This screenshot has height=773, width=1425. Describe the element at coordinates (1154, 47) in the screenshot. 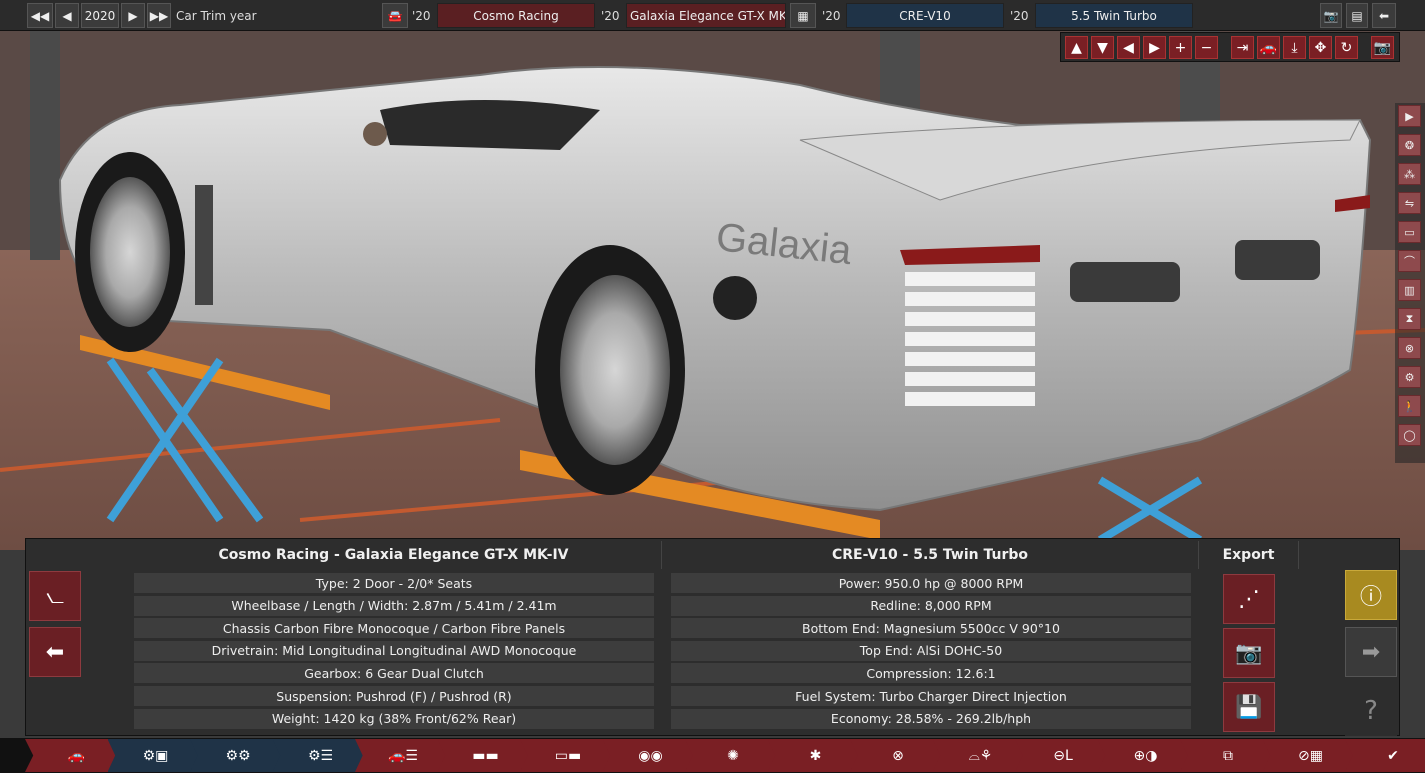

I see `right-arrow-icon: ▶` at that location.